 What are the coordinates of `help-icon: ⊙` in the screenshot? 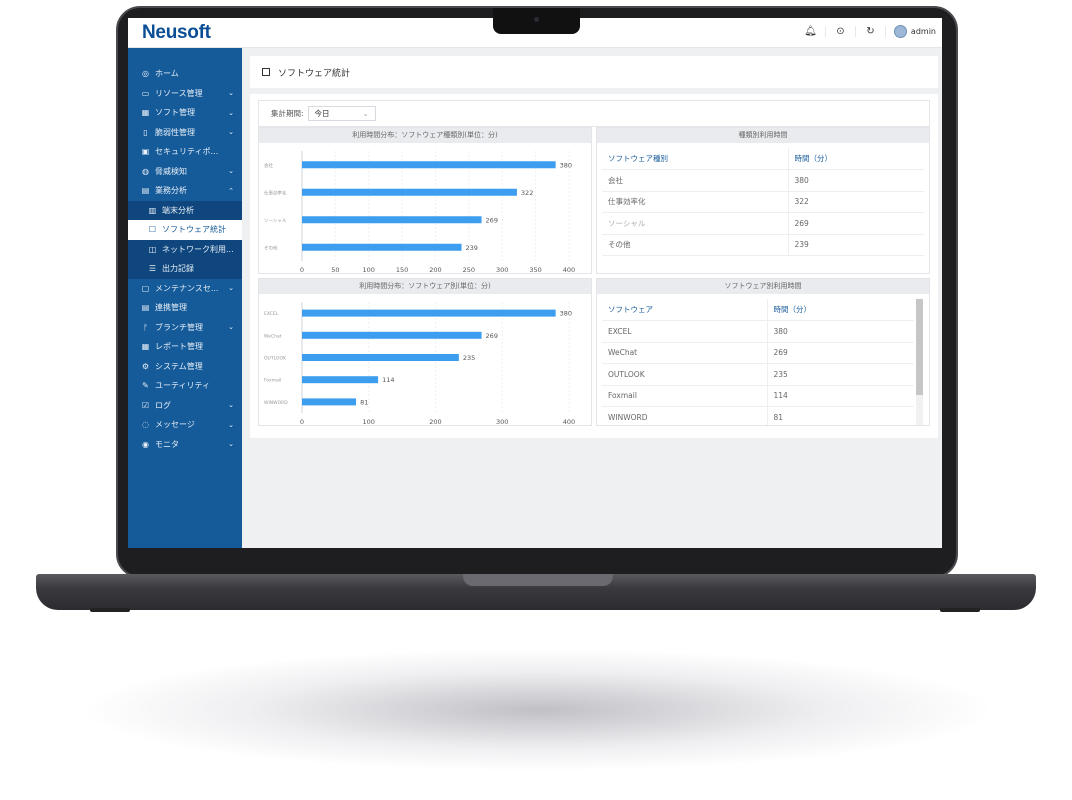 It's located at (841, 31).